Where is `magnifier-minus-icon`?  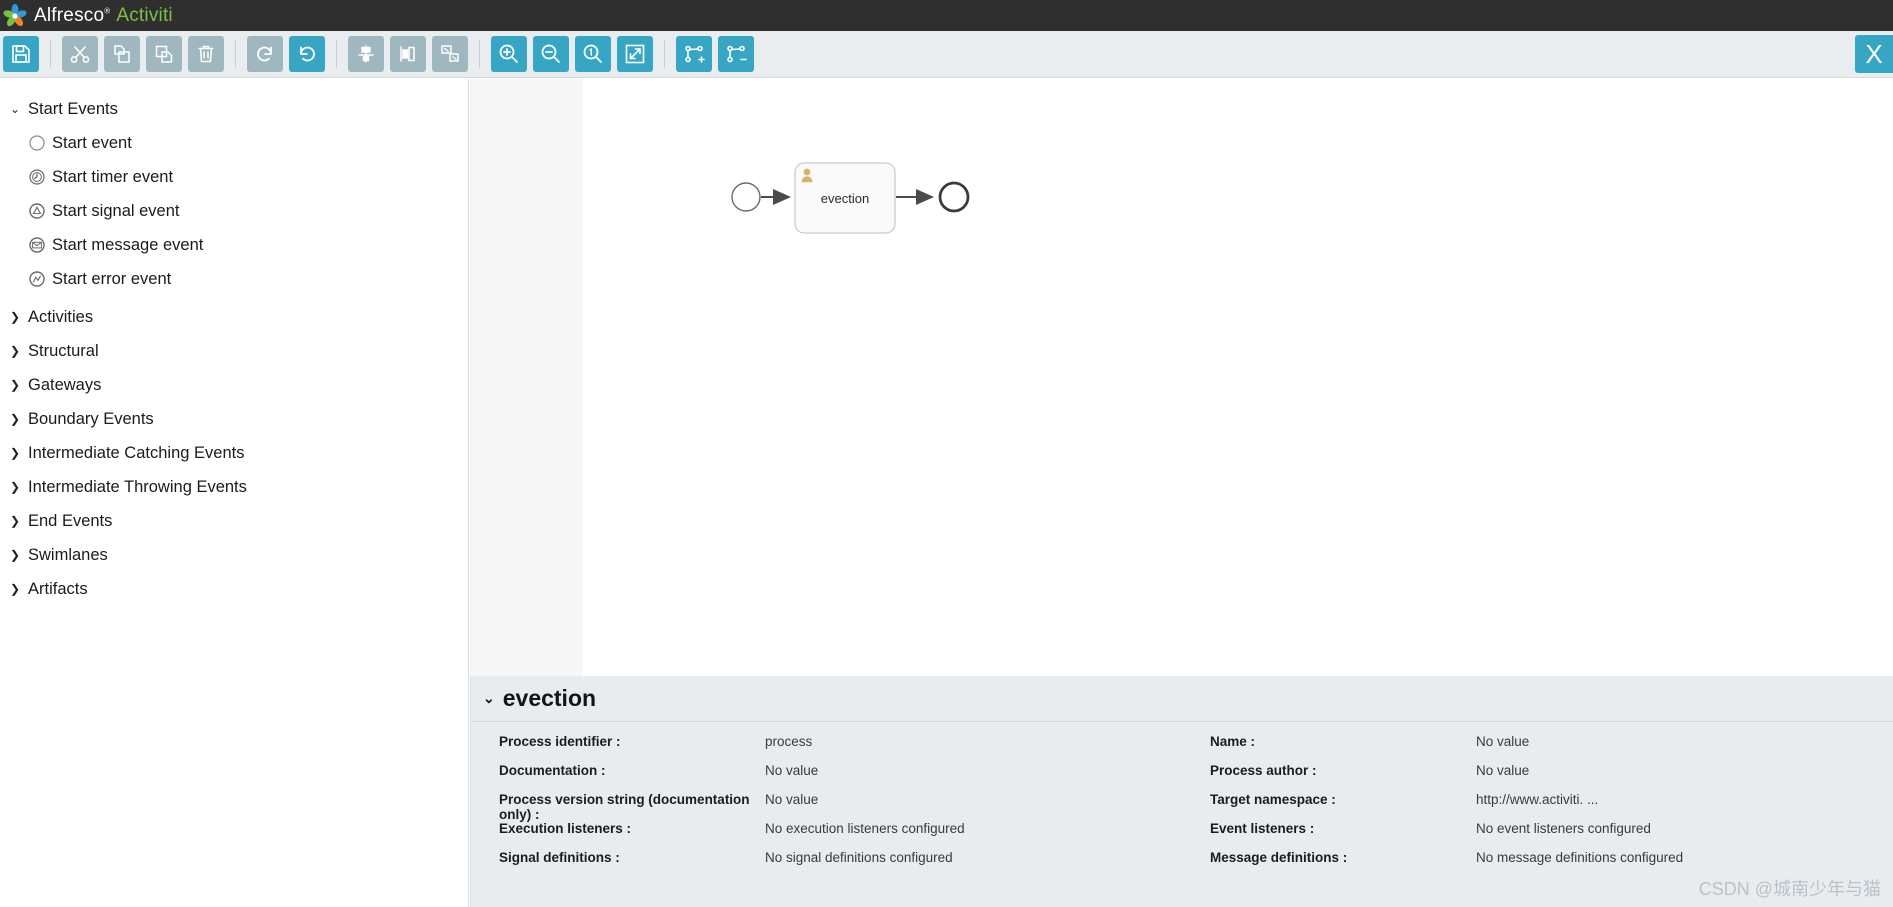
magnifier-minus-icon is located at coordinates (551, 54).